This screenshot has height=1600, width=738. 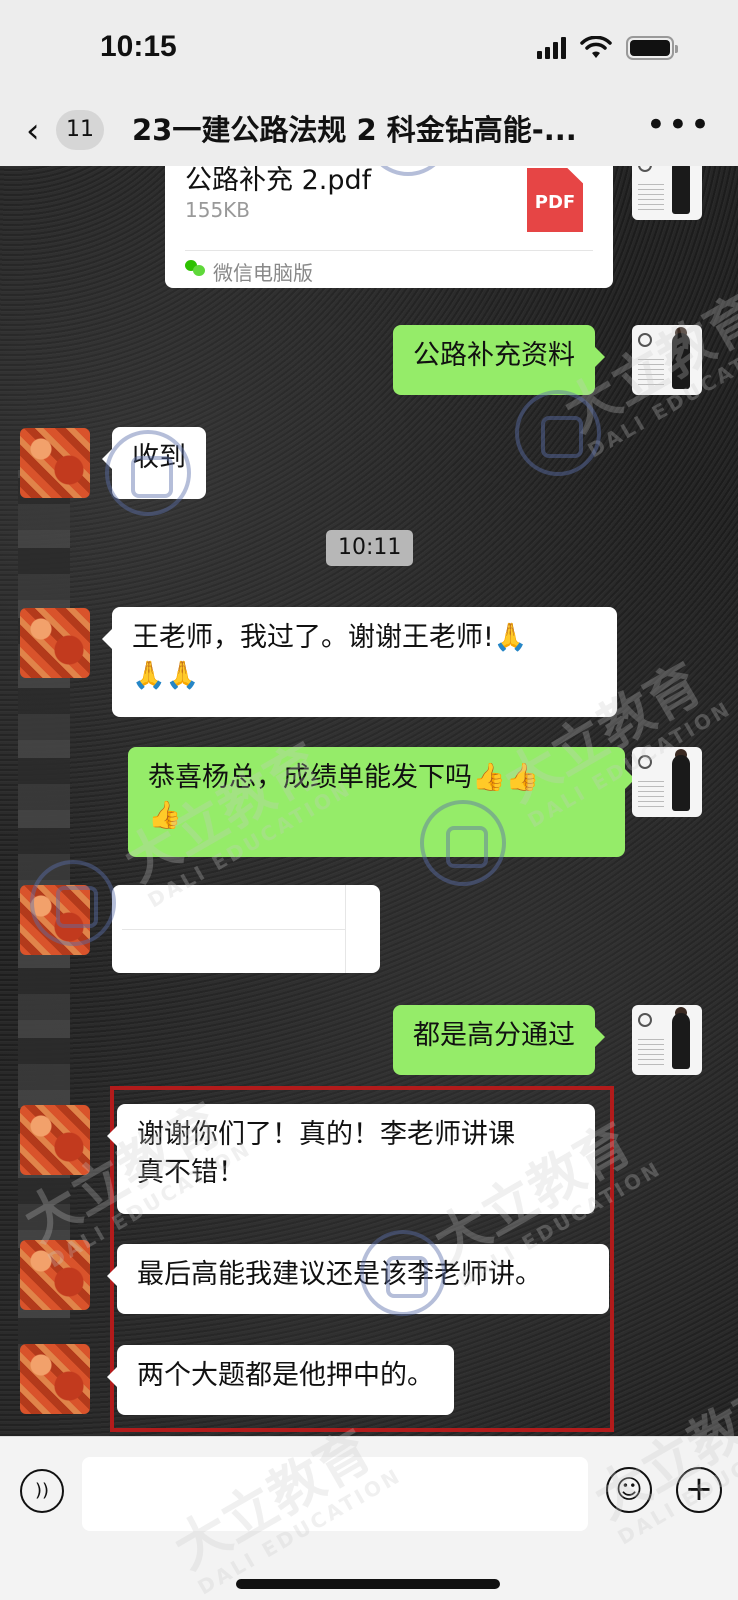 What do you see at coordinates (218, 210) in the screenshot?
I see `file-size: 155KB` at bounding box center [218, 210].